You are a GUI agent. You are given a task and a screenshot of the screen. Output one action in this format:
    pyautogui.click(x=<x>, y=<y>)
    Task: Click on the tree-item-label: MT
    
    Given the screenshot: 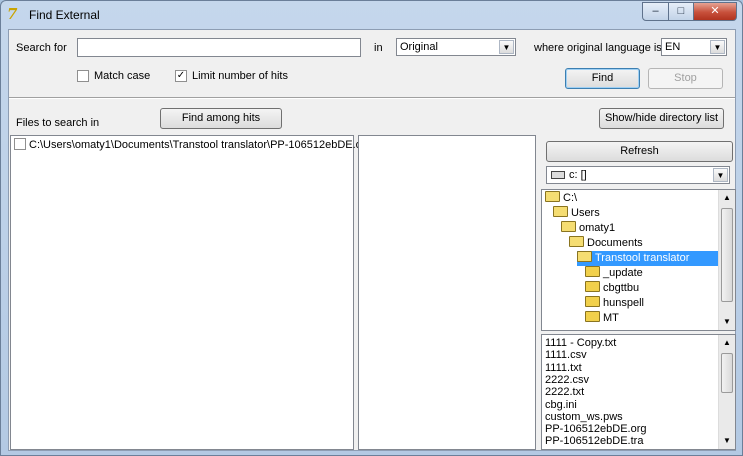 What is the action you would take?
    pyautogui.click(x=611, y=318)
    